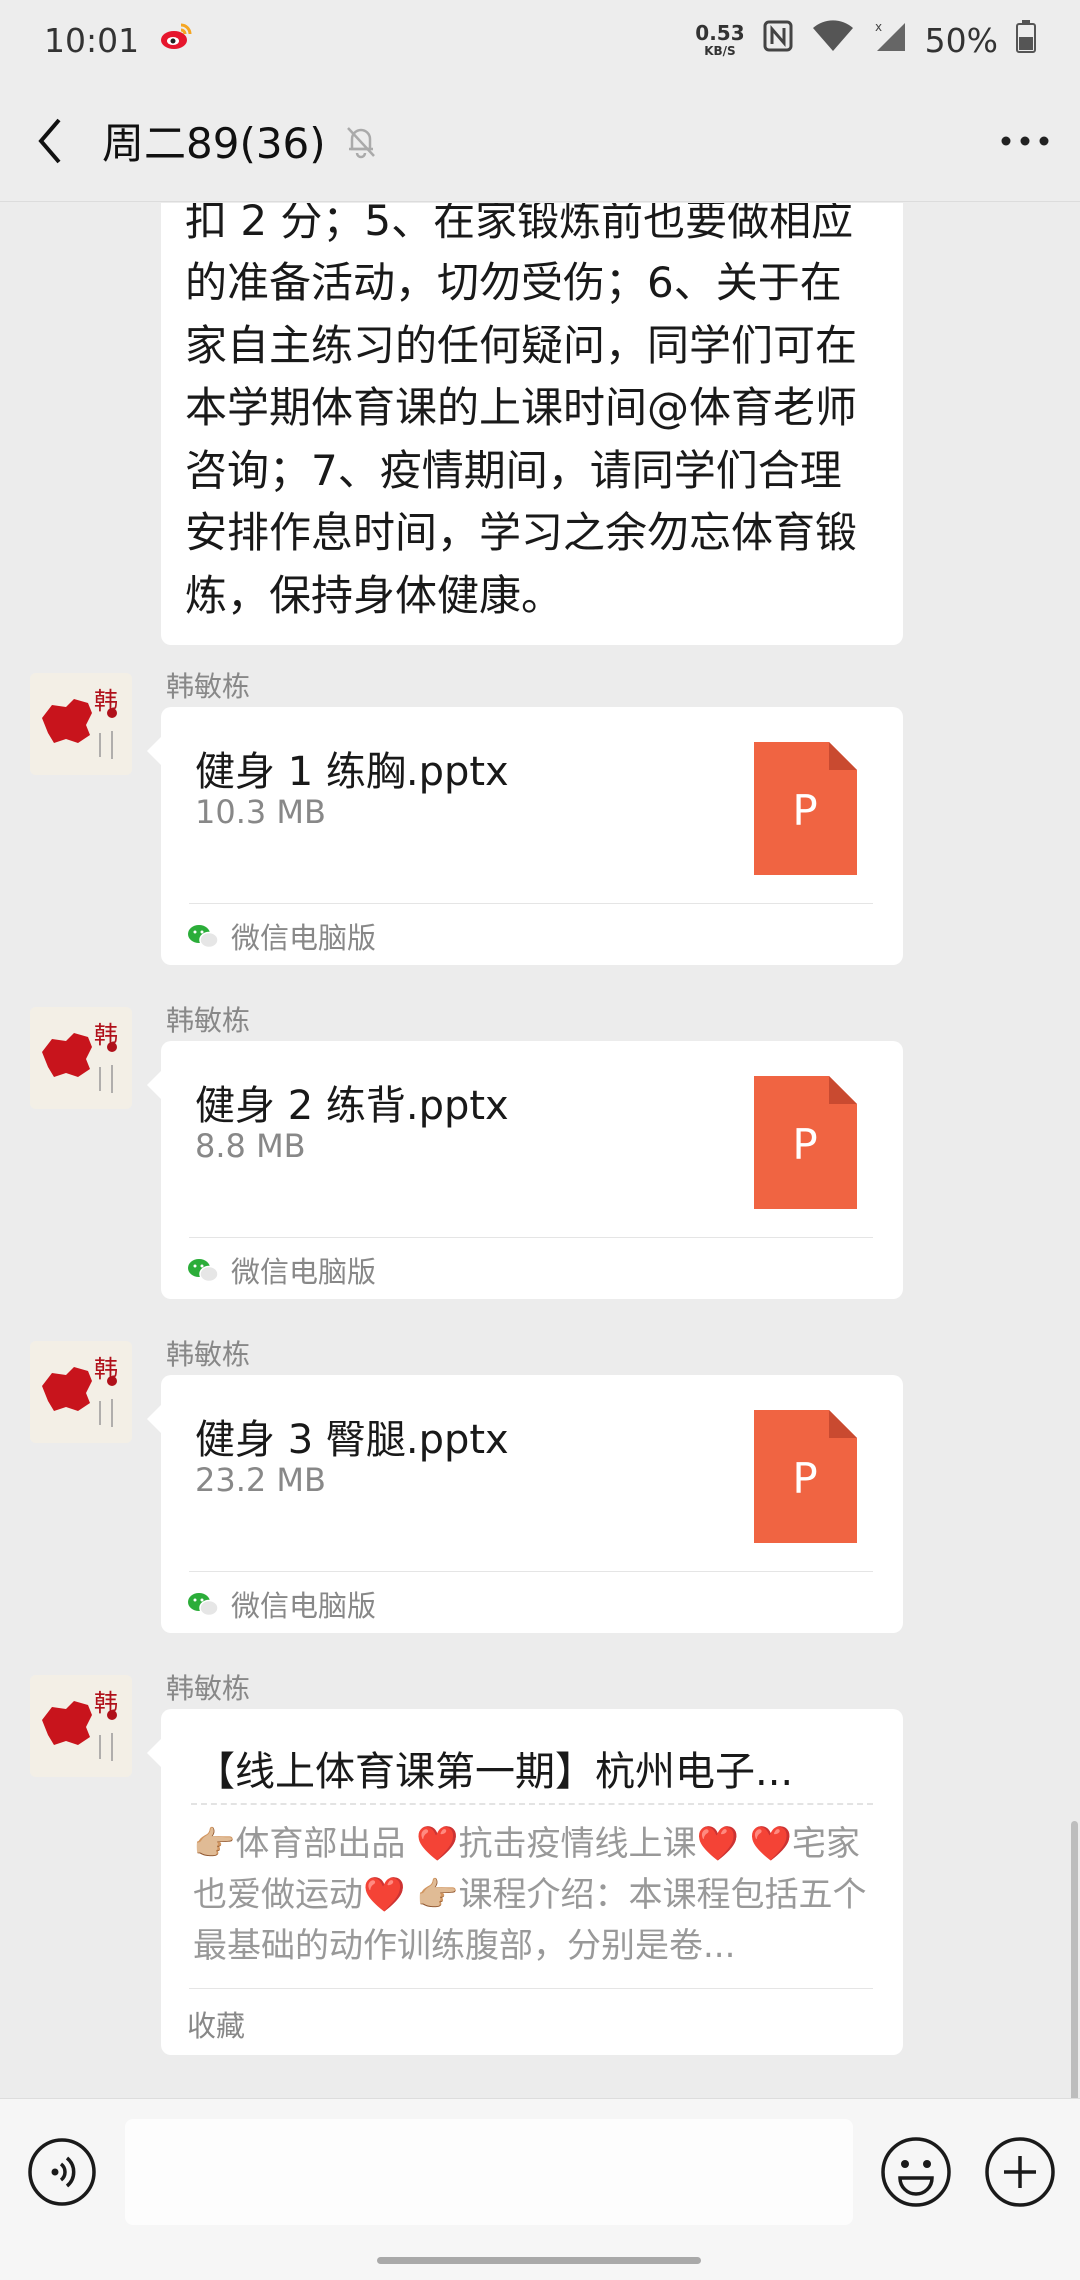  I want to click on input-bar, so click(540, 2189).